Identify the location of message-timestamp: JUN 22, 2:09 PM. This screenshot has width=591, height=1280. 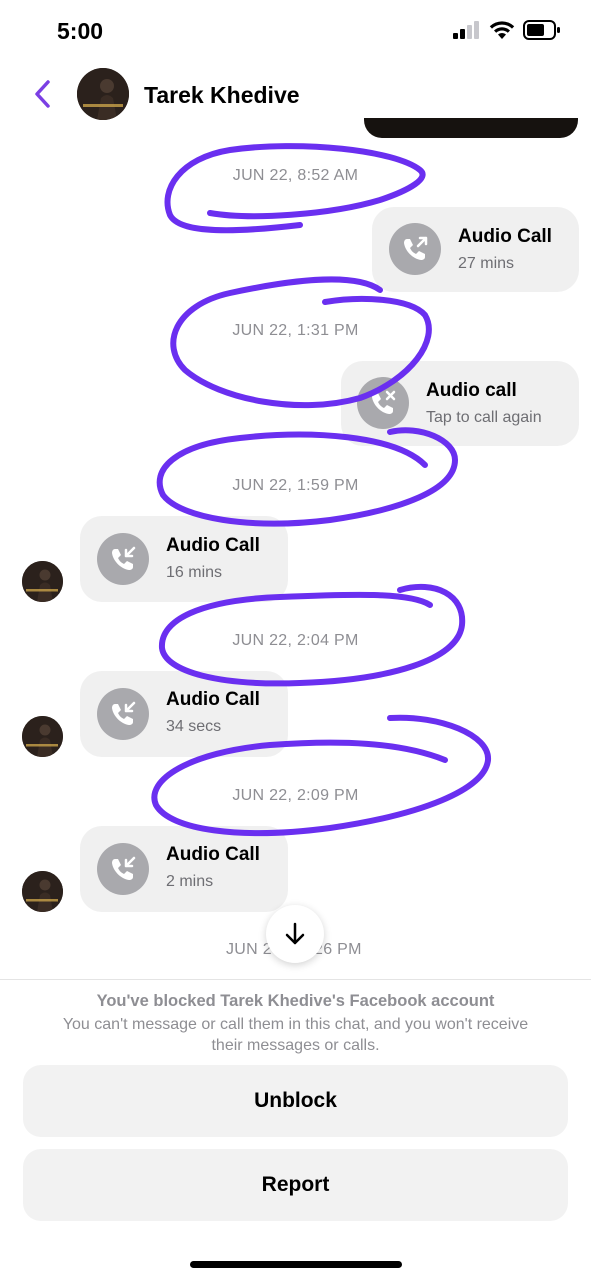
(295, 795).